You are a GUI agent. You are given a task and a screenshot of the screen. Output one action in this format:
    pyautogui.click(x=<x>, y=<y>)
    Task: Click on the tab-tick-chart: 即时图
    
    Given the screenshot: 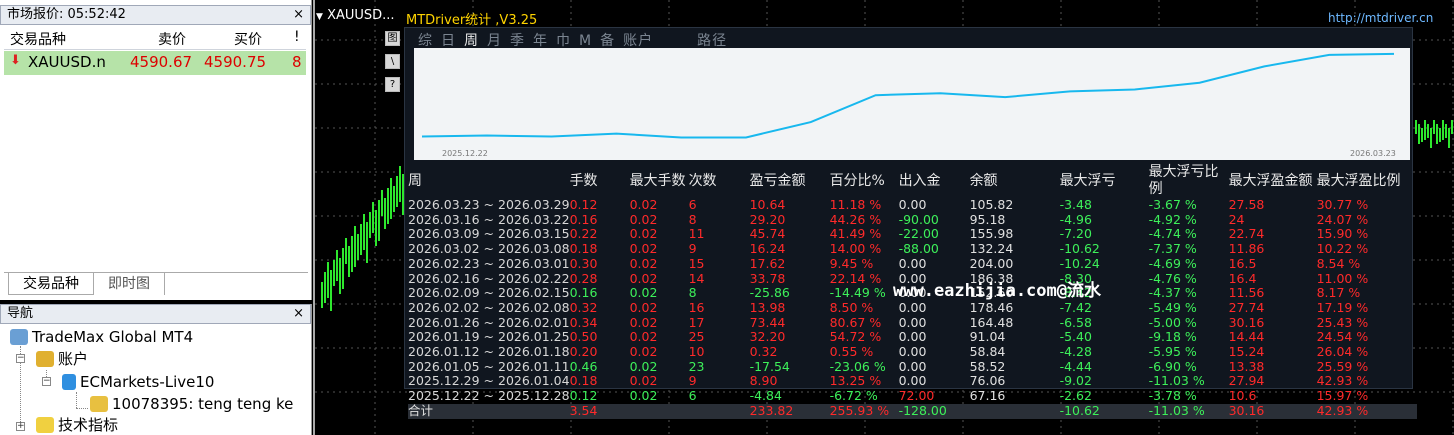 What is the action you would take?
    pyautogui.click(x=129, y=284)
    